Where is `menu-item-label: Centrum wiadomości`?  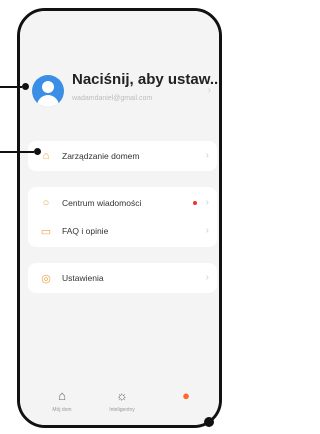
menu-item-label: Centrum wiadomości is located at coordinates (102, 203).